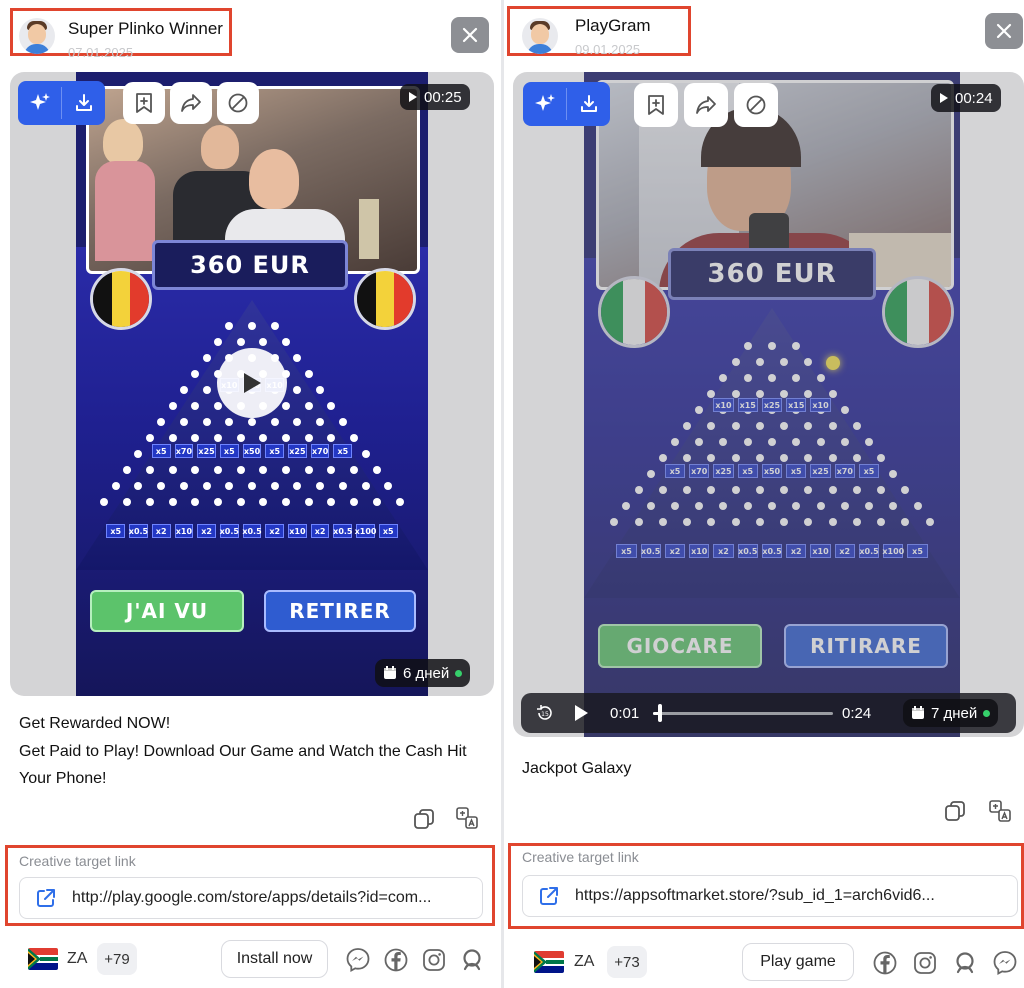 This screenshot has width=1024, height=988. What do you see at coordinates (918, 712) in the screenshot?
I see `calendar-icon` at bounding box center [918, 712].